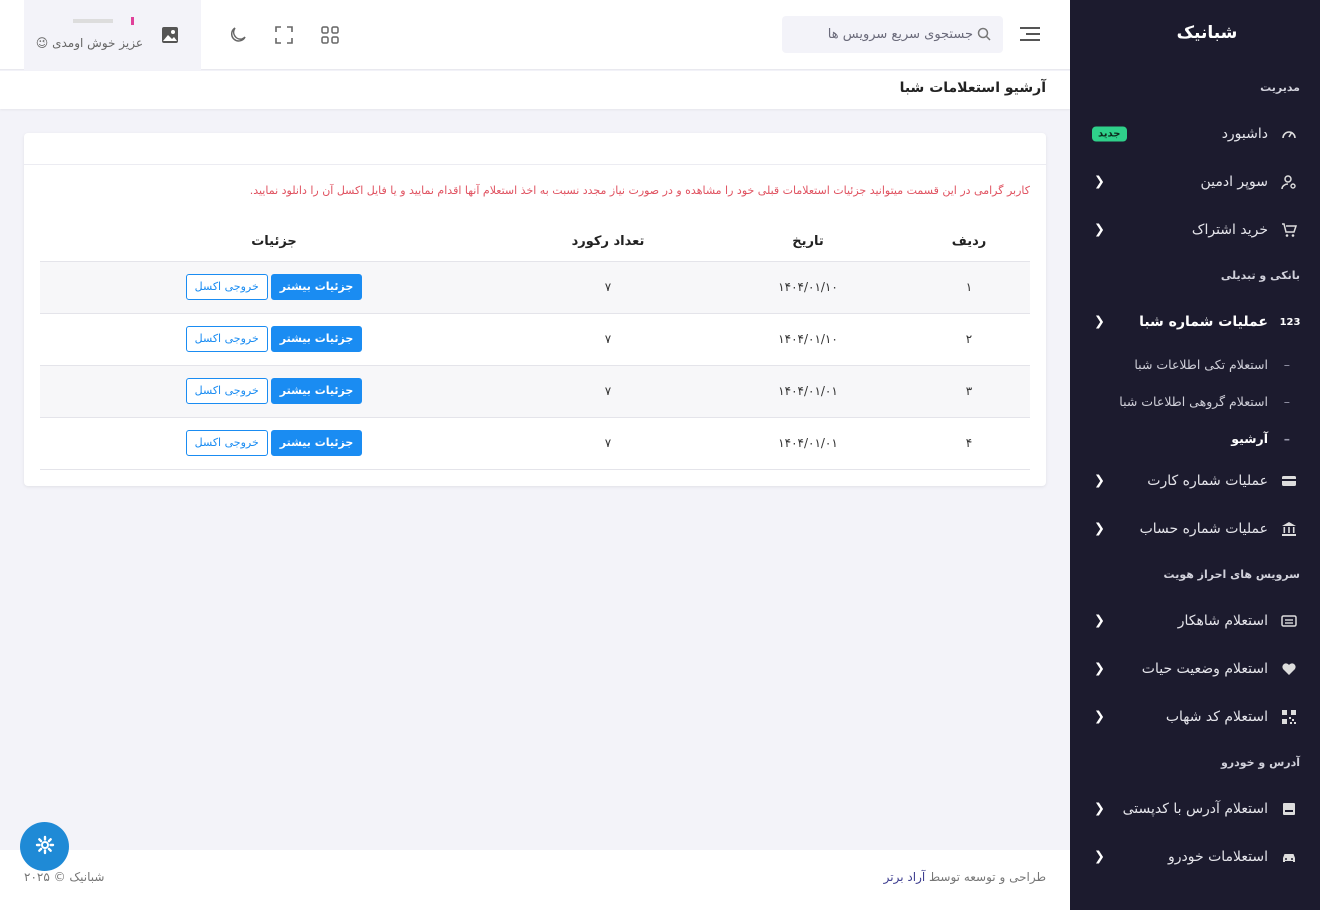 This screenshot has width=1320, height=910. Describe the element at coordinates (1204, 669) in the screenshot. I see `sidebar-item-label: استعلام وضعیت حیات` at that location.